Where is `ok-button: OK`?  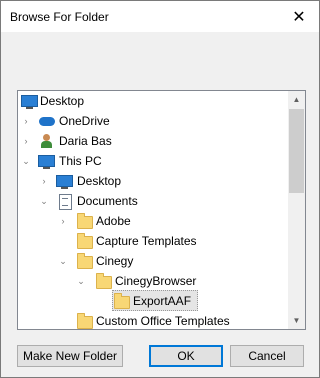 ok-button: OK is located at coordinates (186, 356).